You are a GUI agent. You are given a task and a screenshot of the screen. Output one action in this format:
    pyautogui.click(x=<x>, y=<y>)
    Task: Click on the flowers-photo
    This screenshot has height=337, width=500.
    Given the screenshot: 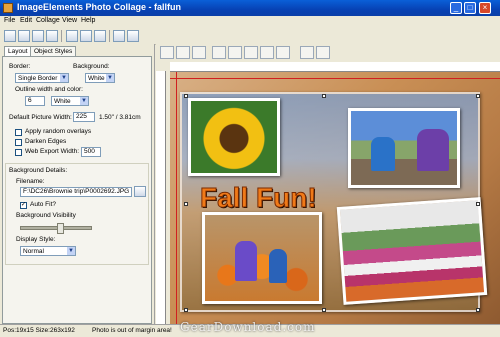 What is the action you would take?
    pyautogui.click(x=412, y=251)
    